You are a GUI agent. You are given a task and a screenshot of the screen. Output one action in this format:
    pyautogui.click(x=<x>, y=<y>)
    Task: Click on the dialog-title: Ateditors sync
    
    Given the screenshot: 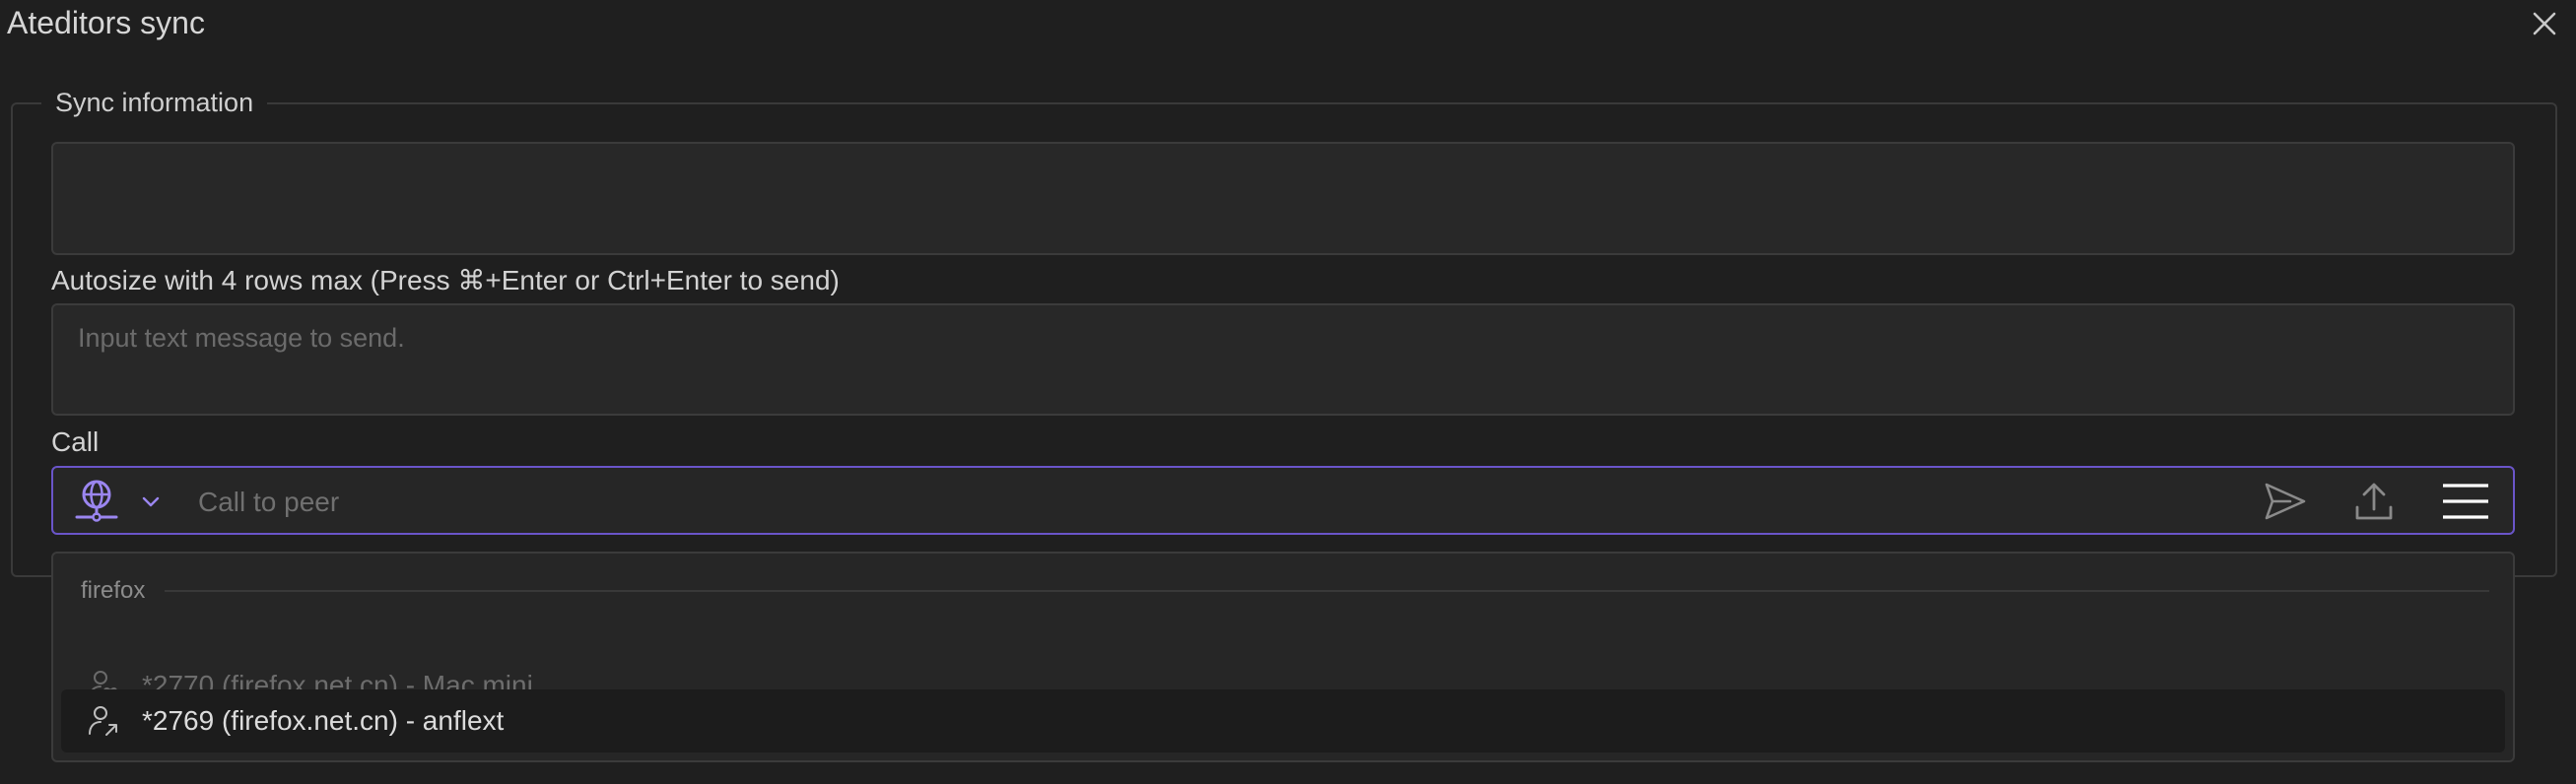 What is the action you would take?
    pyautogui.click(x=106, y=22)
    